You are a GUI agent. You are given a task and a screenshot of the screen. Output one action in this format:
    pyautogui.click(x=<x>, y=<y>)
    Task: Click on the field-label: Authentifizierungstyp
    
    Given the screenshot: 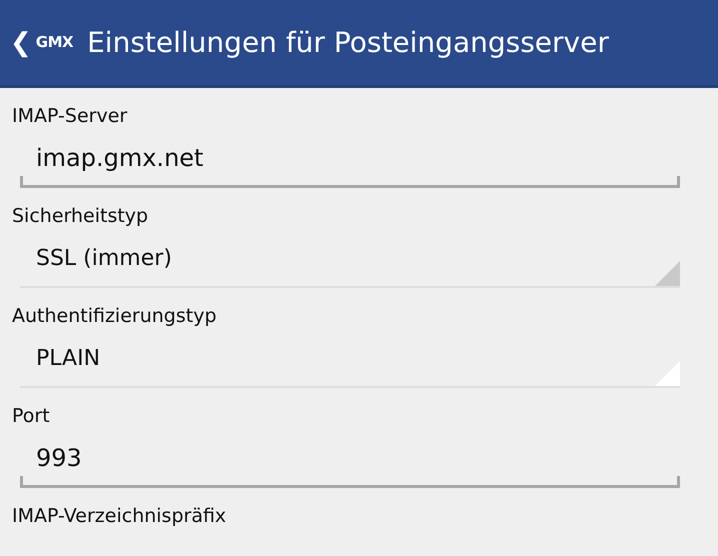 What is the action you would take?
    pyautogui.click(x=114, y=316)
    